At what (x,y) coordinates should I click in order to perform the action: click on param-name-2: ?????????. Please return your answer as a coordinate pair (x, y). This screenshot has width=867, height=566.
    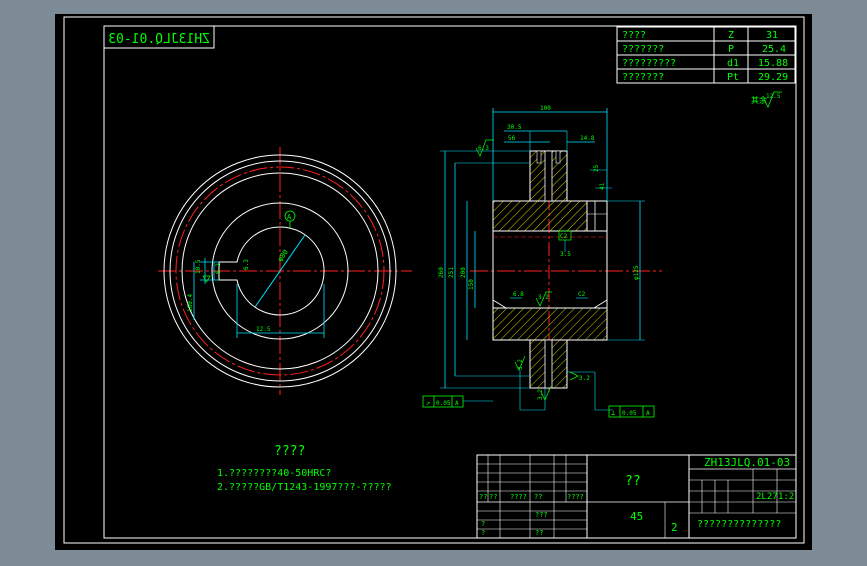
    Looking at the image, I should click on (649, 63).